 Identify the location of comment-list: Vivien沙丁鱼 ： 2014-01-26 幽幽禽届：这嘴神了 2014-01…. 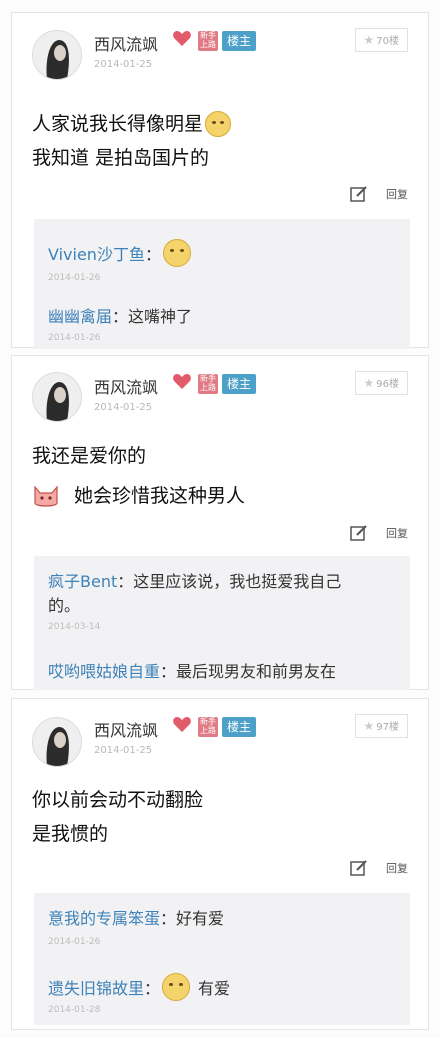
(222, 284).